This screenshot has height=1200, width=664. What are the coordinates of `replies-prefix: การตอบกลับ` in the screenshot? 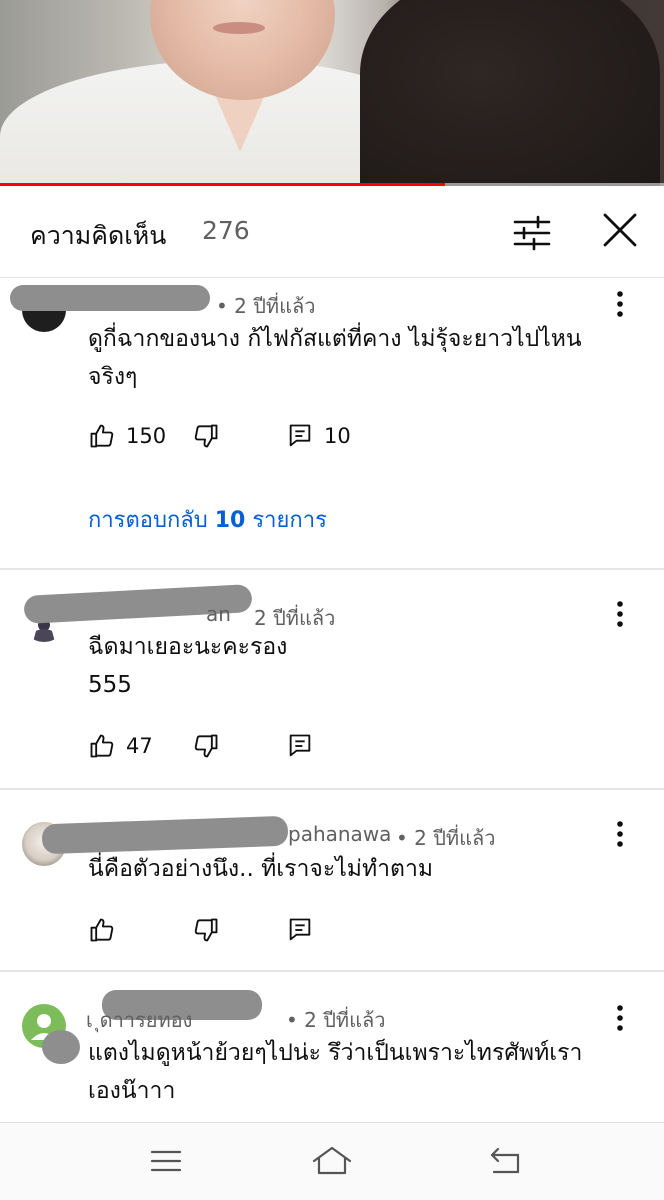 It's located at (148, 520).